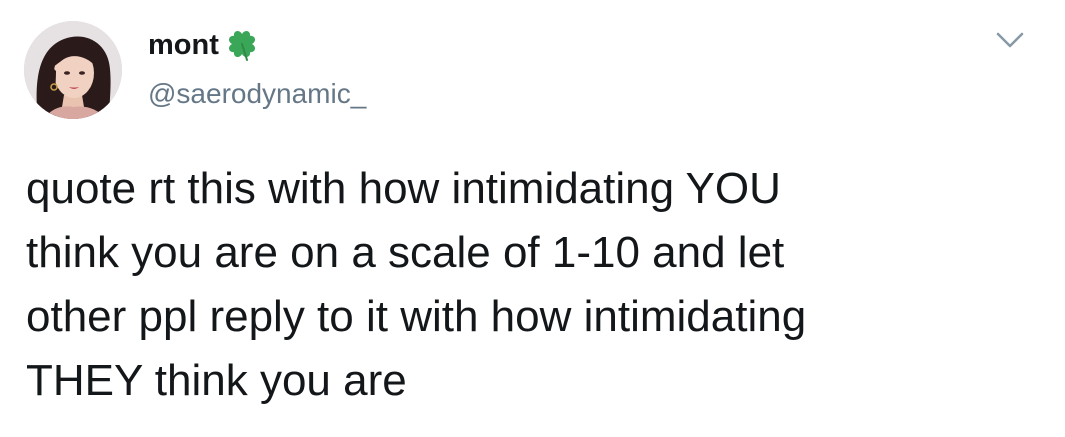 The width and height of the screenshot is (1065, 437). Describe the element at coordinates (242, 45) in the screenshot. I see `four-leaf-clover-icon` at that location.